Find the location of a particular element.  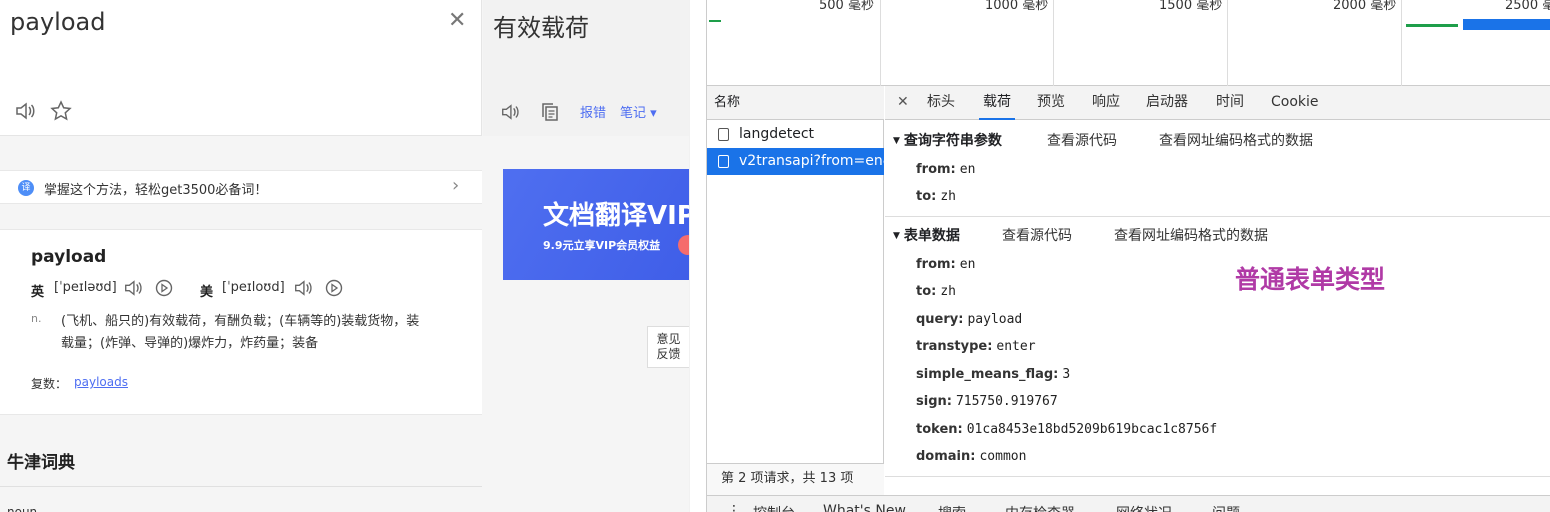

network-timeline: 500 毫秒 1000 毫秒 1500 毫秒 2000 毫秒 2500 毫 is located at coordinates (1128, 43).